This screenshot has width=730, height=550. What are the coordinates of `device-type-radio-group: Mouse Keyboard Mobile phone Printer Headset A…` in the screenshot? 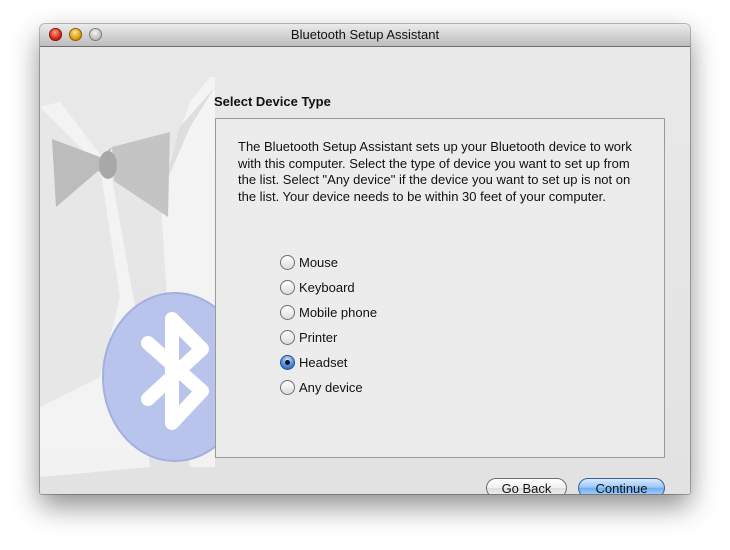 It's located at (328, 325).